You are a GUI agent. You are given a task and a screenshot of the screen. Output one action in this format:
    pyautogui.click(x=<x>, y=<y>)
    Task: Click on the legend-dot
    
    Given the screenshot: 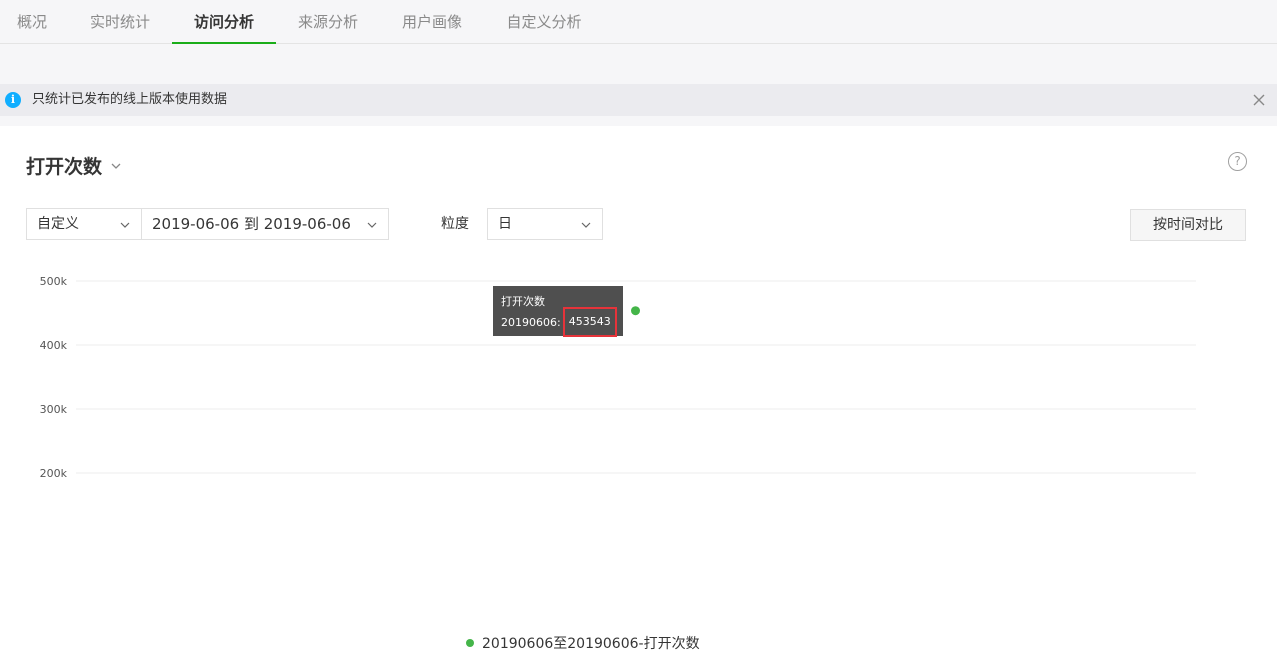 What is the action you would take?
    pyautogui.click(x=470, y=643)
    